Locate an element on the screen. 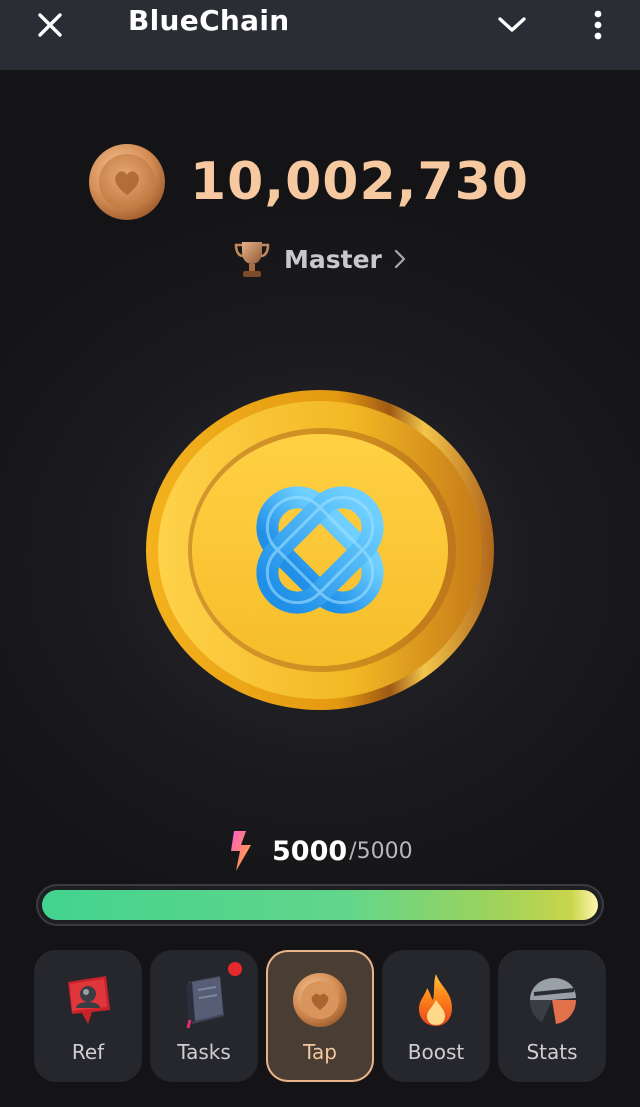  chevron-down-icon is located at coordinates (512, 24).